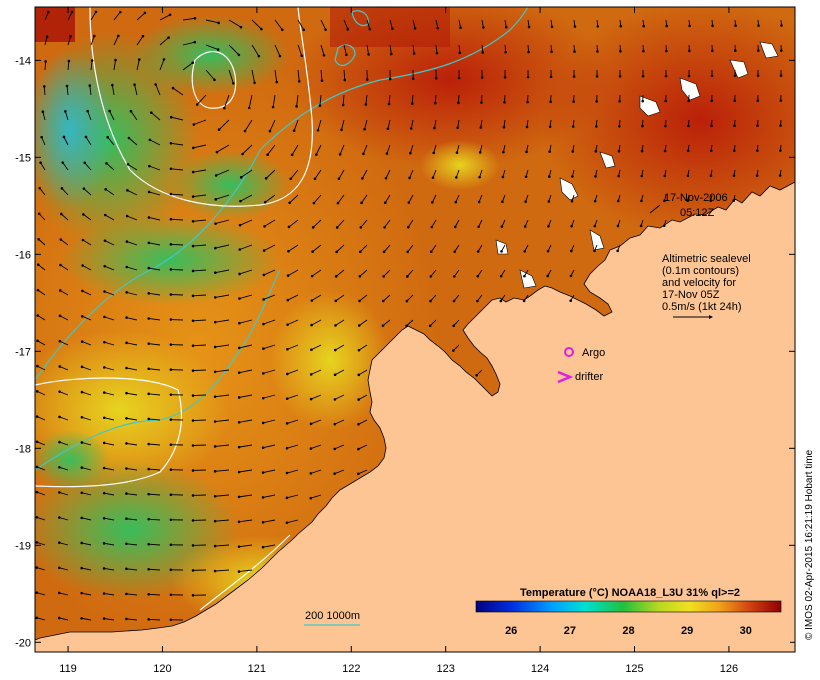 This screenshot has width=820, height=680. I want to click on colorbar-tick-label: 27, so click(570, 631).